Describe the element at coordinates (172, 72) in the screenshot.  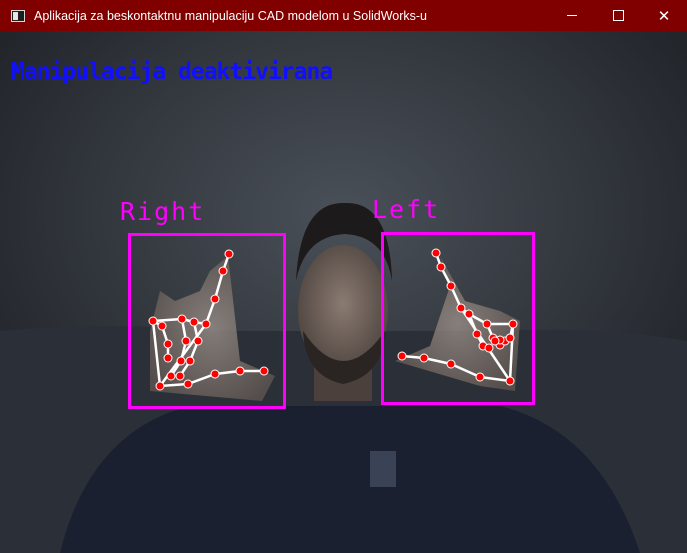
I see `manipulation-status: Manipulacija deaktivirana` at that location.